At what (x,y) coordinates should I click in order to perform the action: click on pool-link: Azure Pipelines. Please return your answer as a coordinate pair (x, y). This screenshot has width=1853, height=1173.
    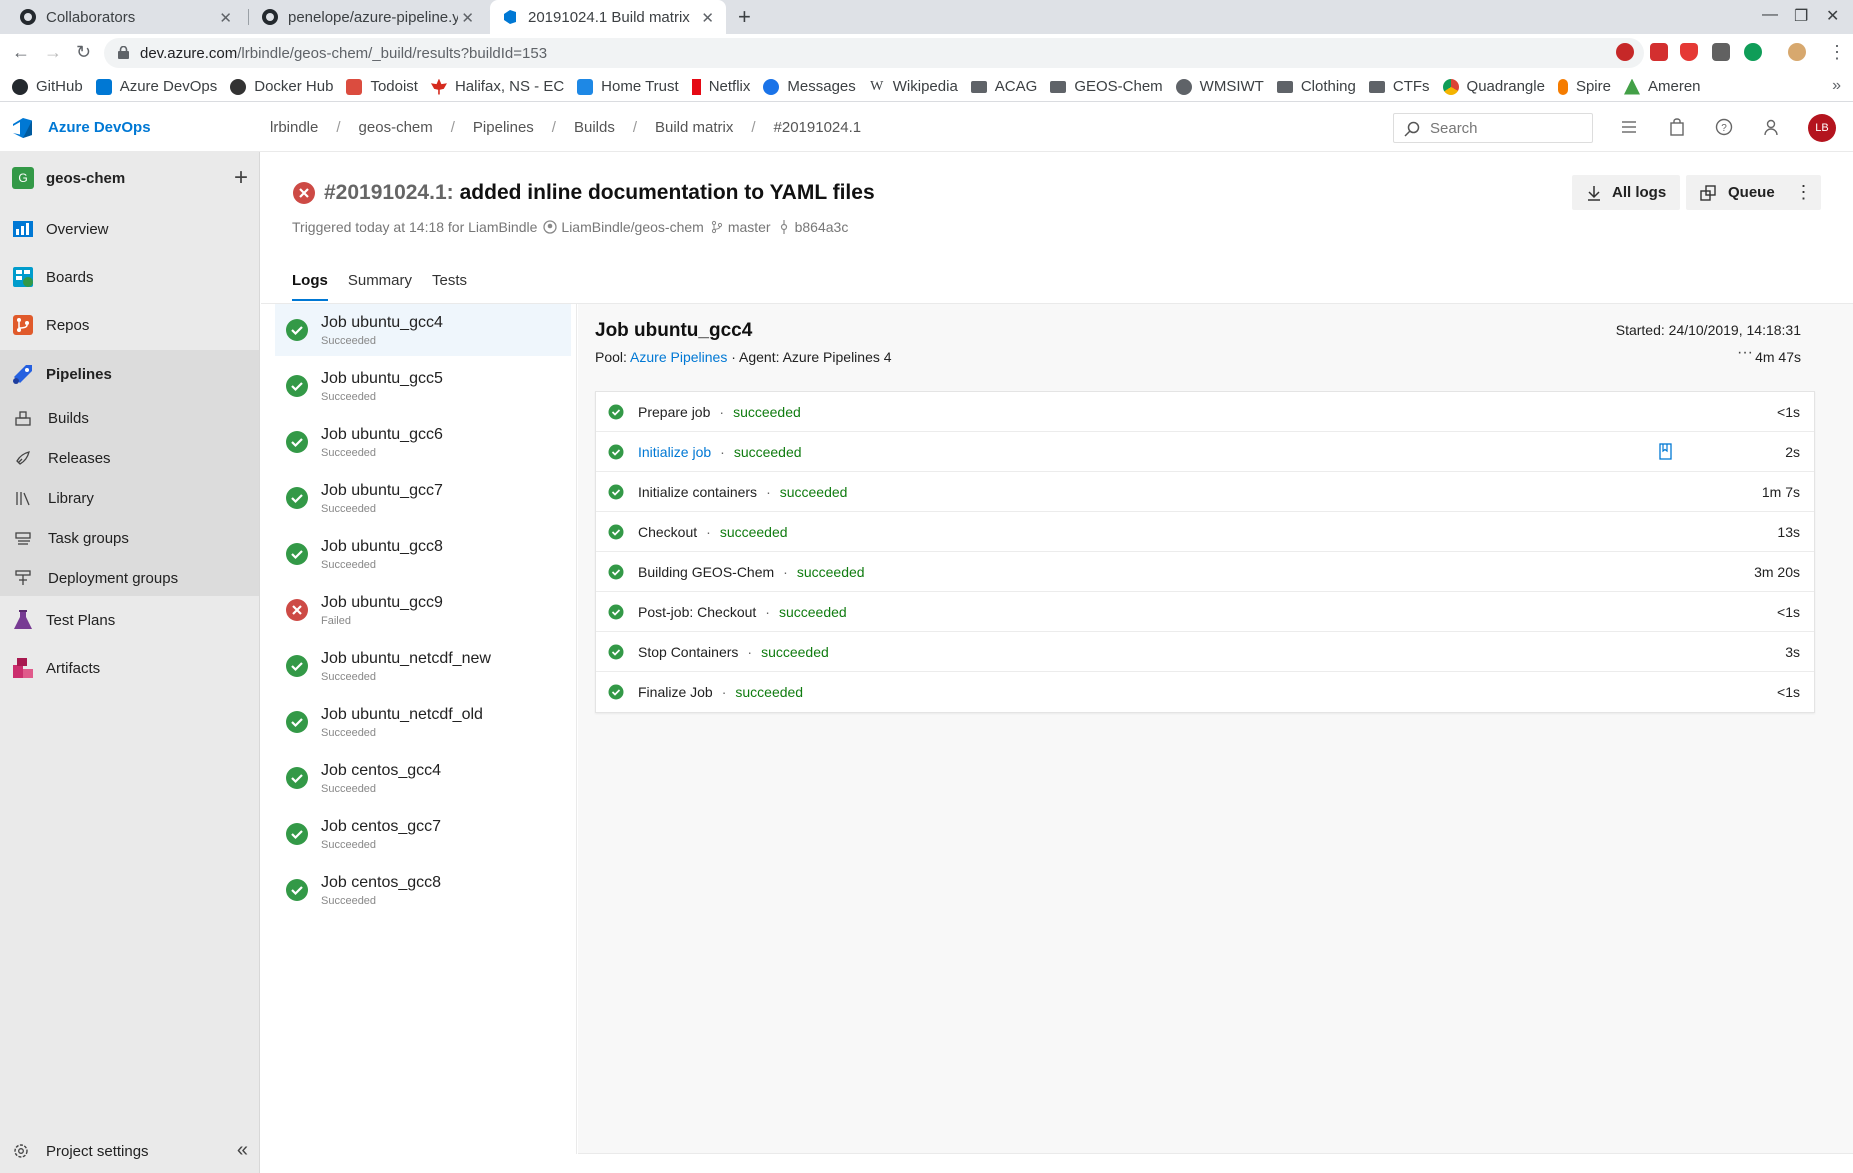
    Looking at the image, I should click on (678, 357).